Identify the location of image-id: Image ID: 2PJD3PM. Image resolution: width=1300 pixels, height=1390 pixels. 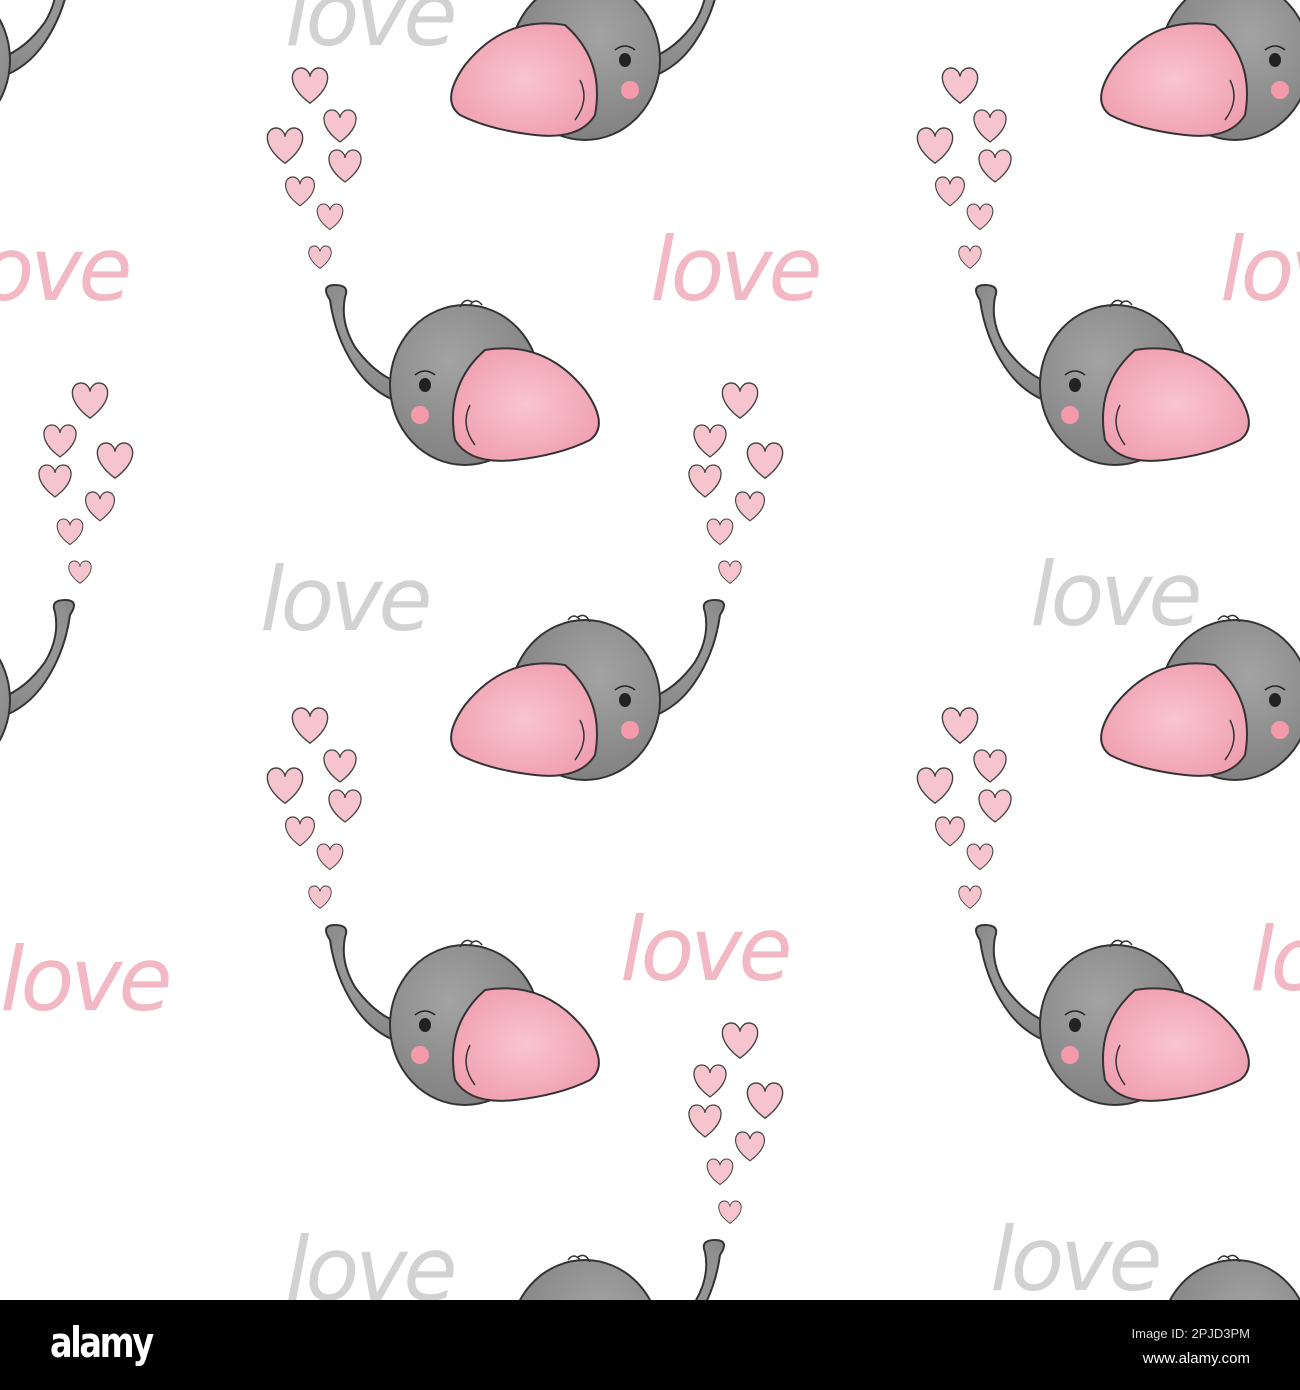
(1191, 1333).